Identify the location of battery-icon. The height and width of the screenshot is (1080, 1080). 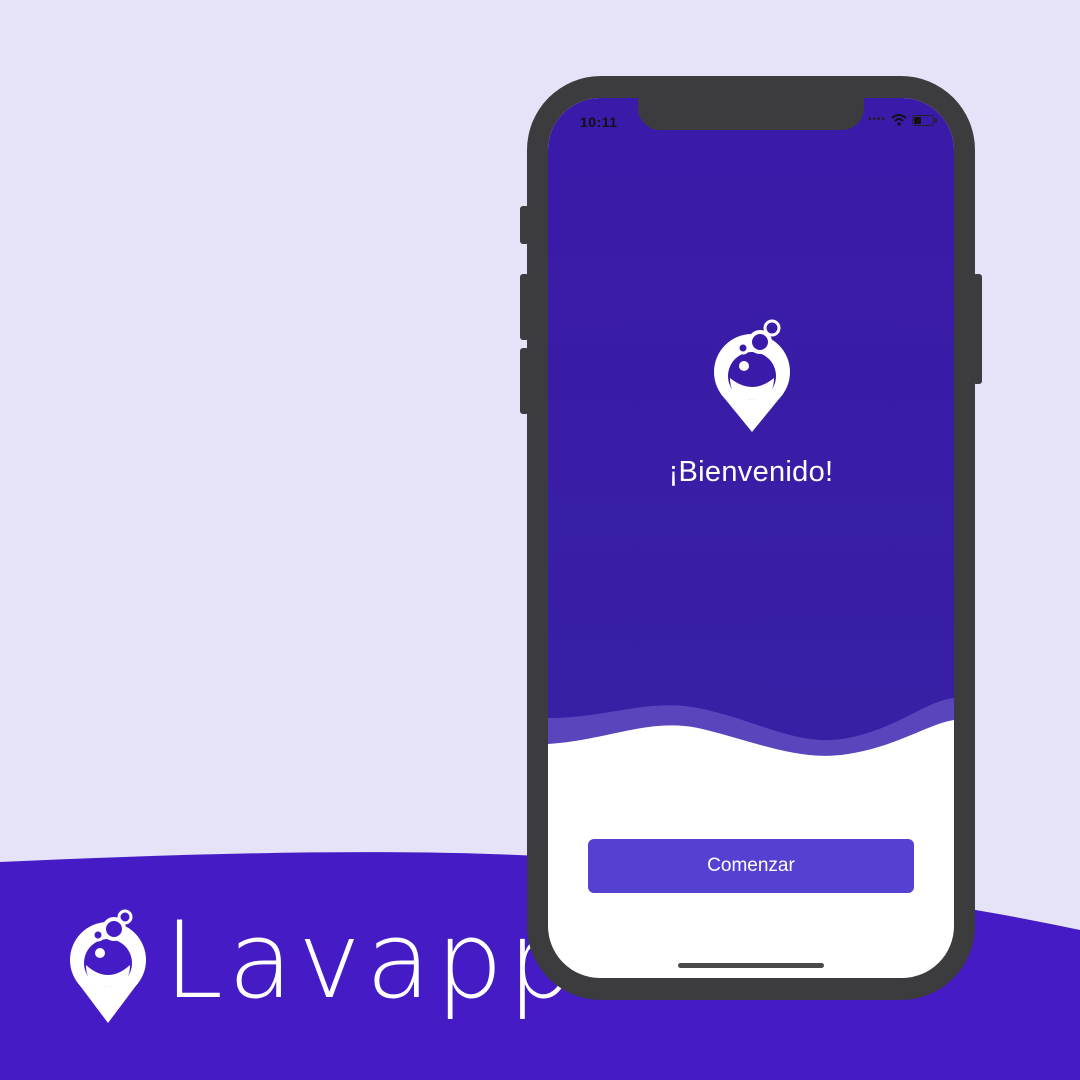
(924, 120).